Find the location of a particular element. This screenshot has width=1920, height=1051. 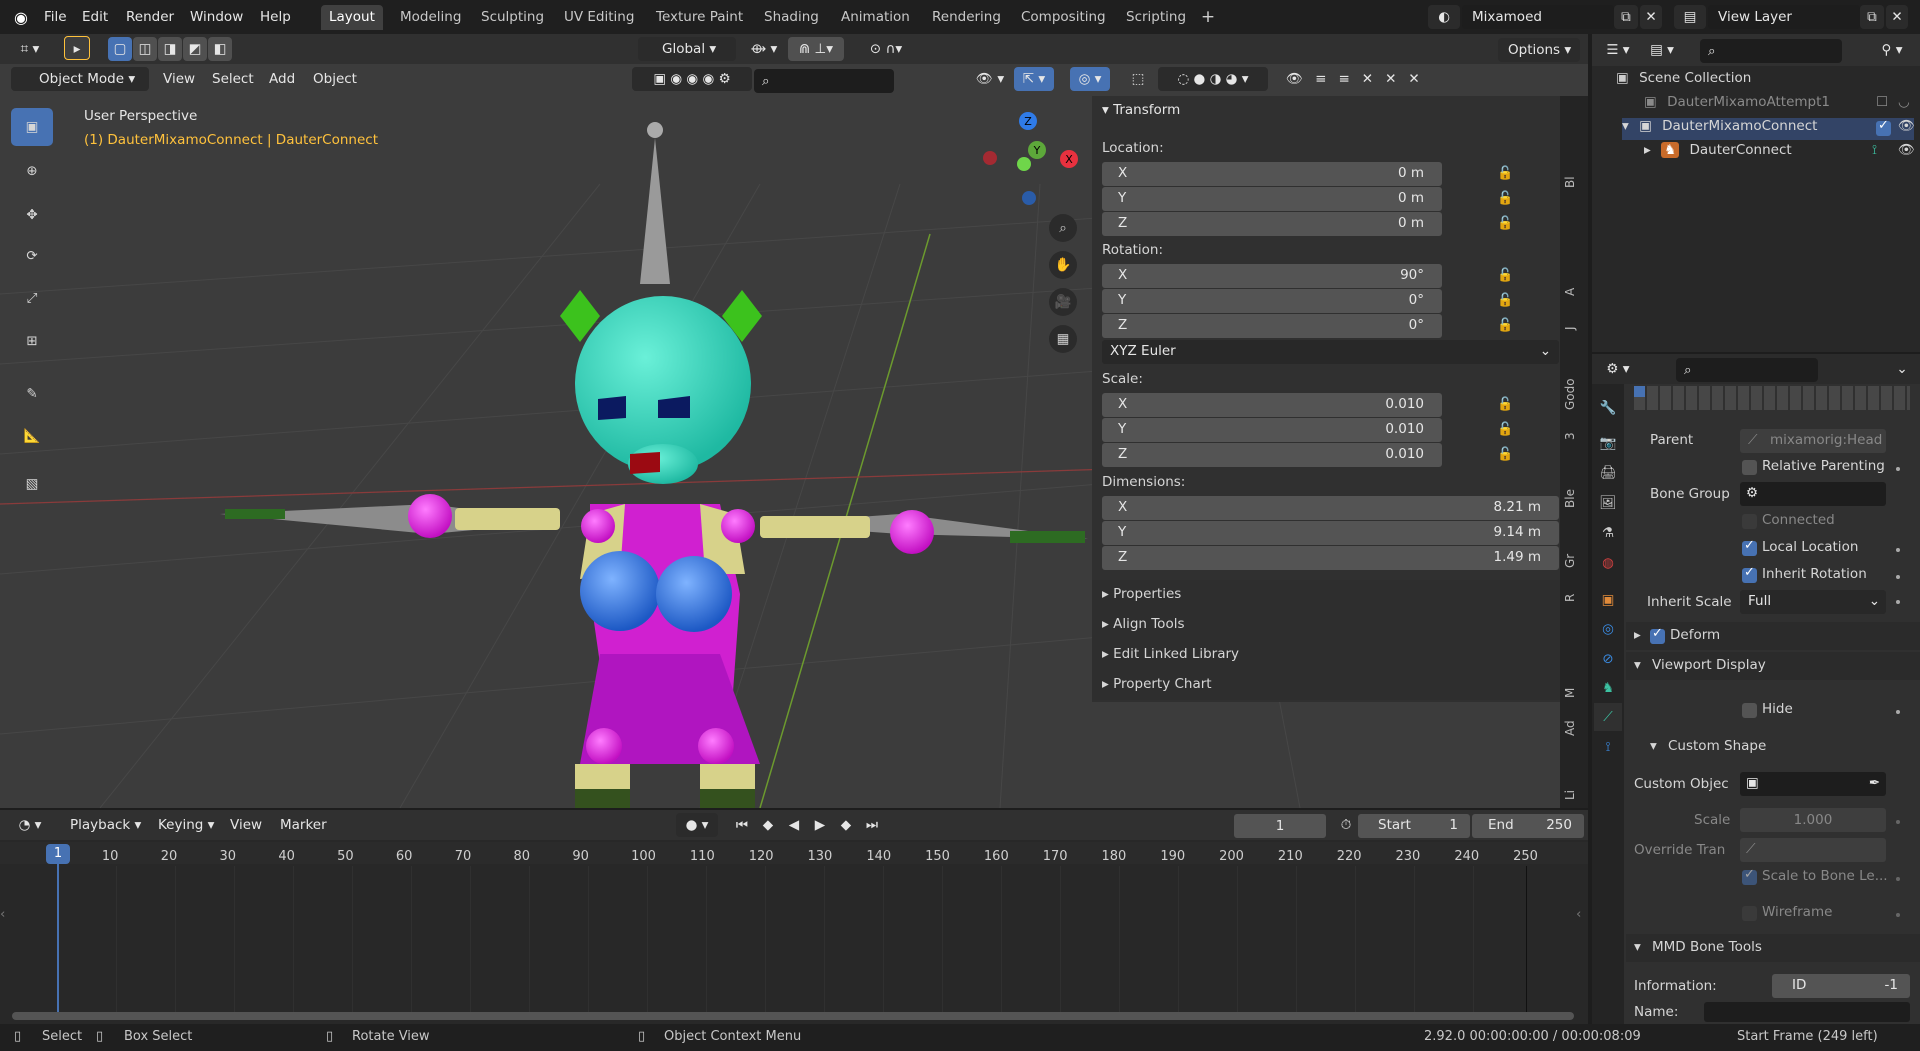

include-checkbox is located at coordinates (1883, 127).